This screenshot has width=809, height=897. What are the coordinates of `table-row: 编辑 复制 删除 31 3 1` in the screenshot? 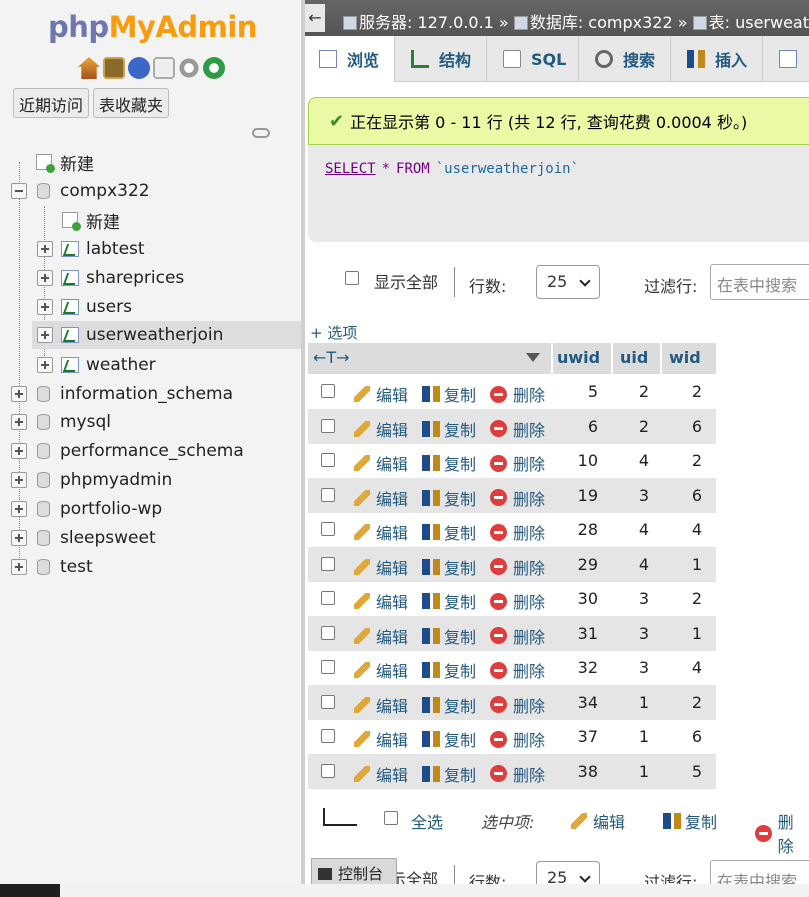 It's located at (512, 633).